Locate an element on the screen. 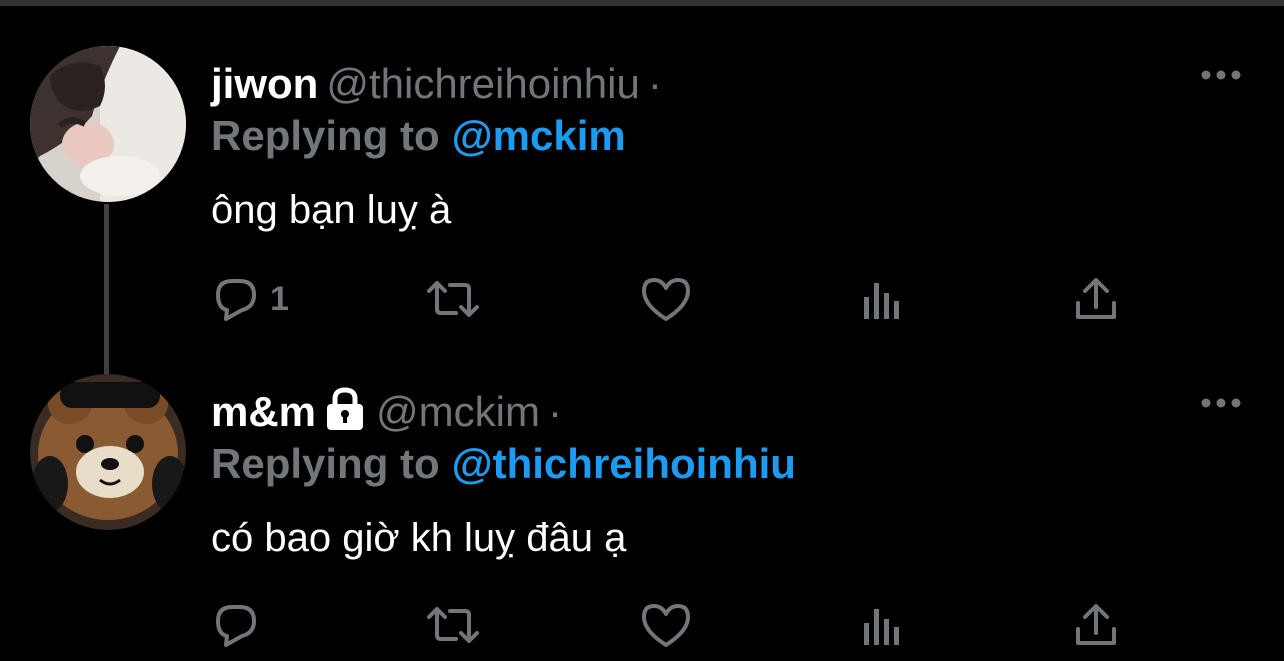  lock-icon is located at coordinates (345, 409).